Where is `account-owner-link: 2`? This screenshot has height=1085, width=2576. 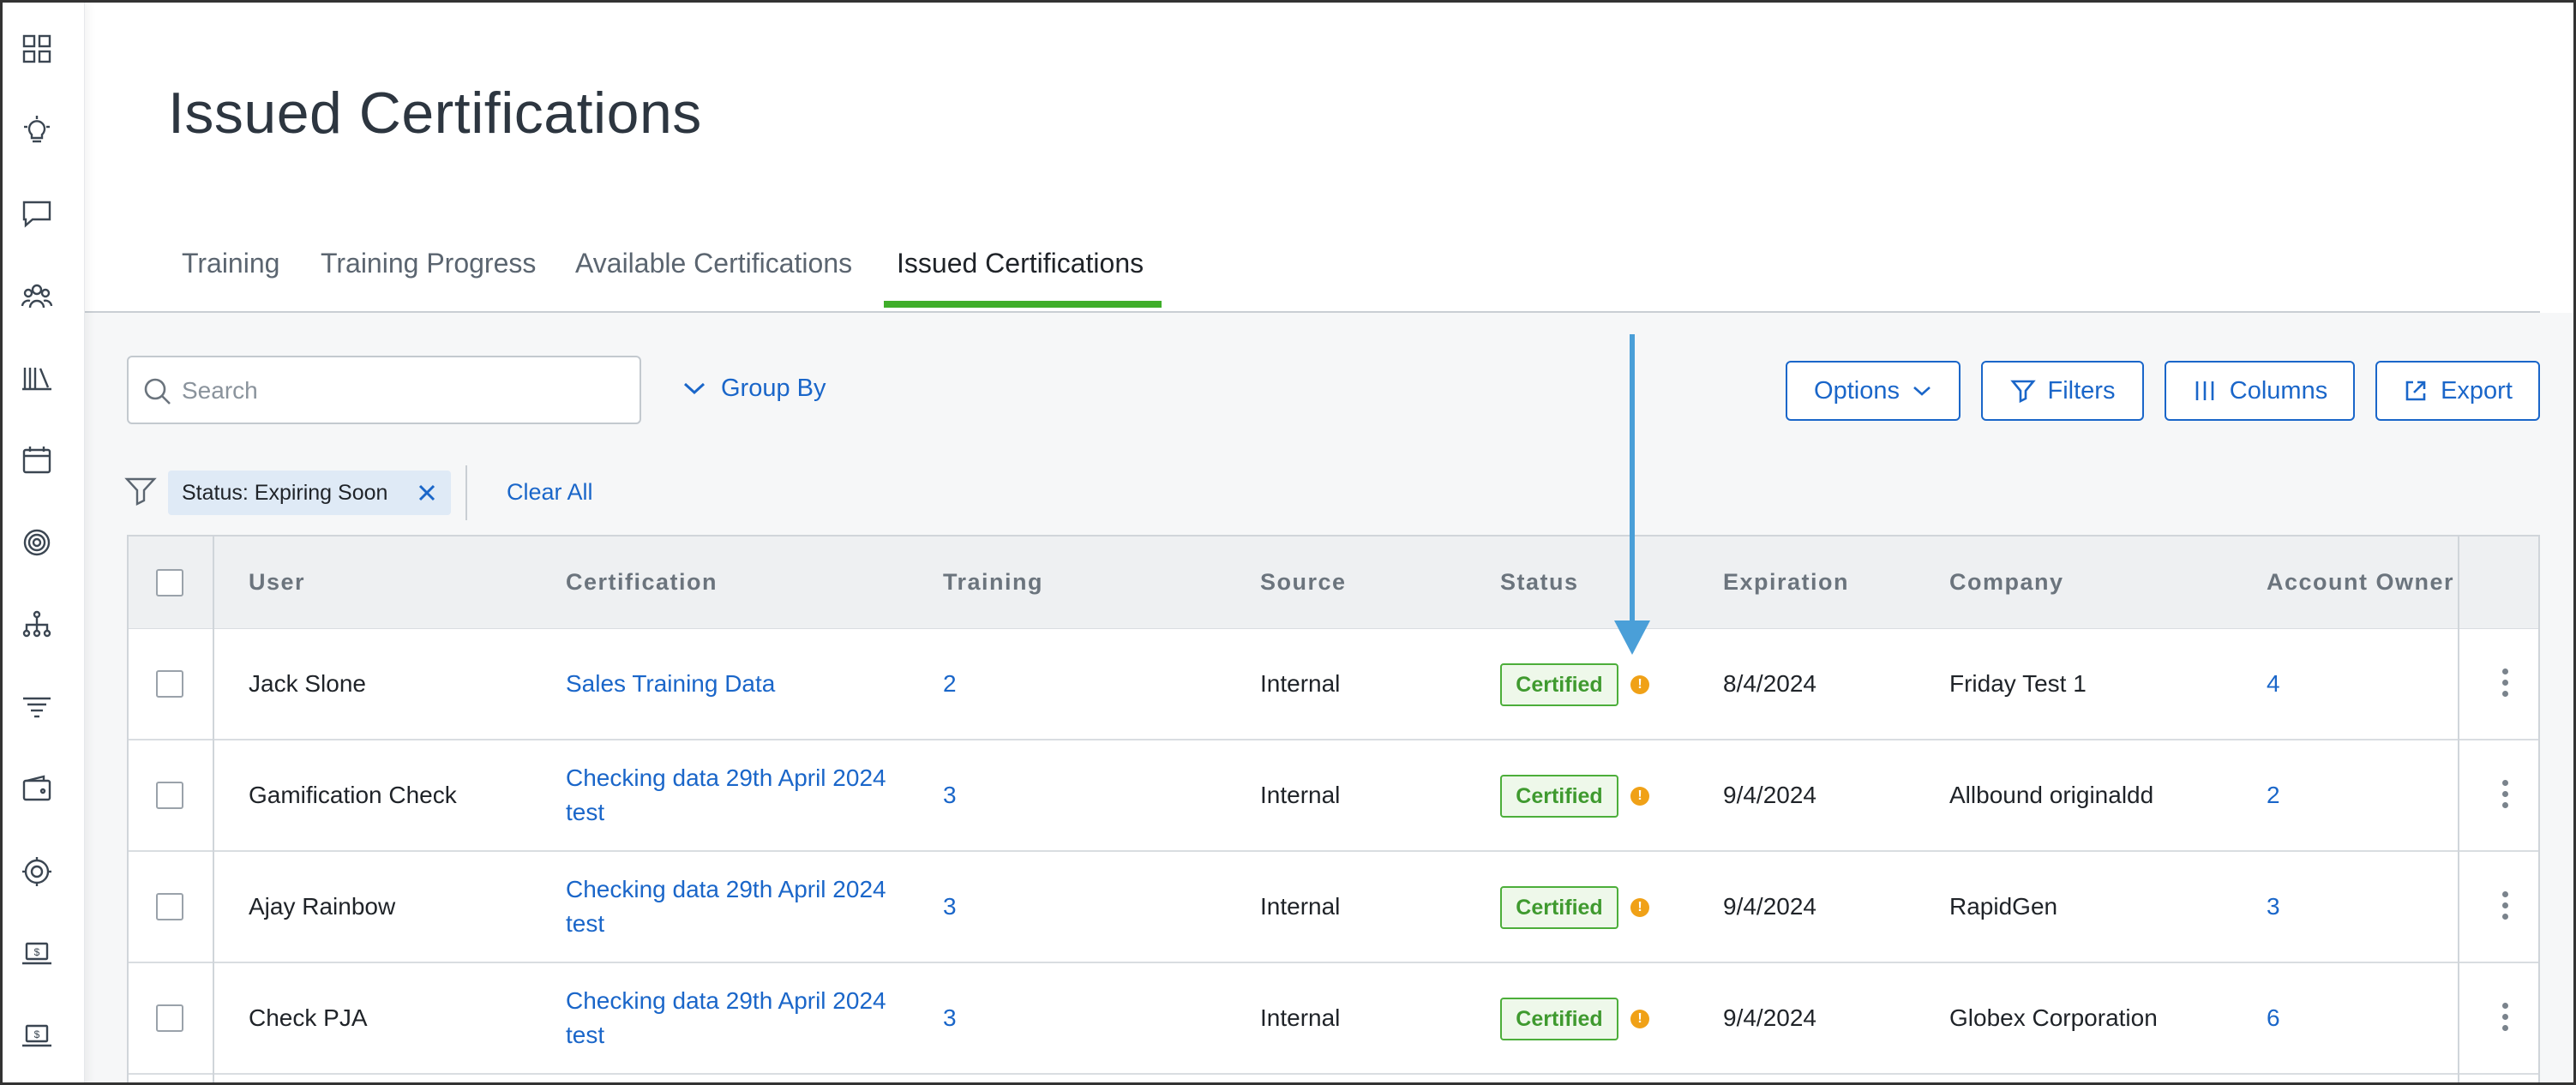 account-owner-link: 2 is located at coordinates (2273, 795).